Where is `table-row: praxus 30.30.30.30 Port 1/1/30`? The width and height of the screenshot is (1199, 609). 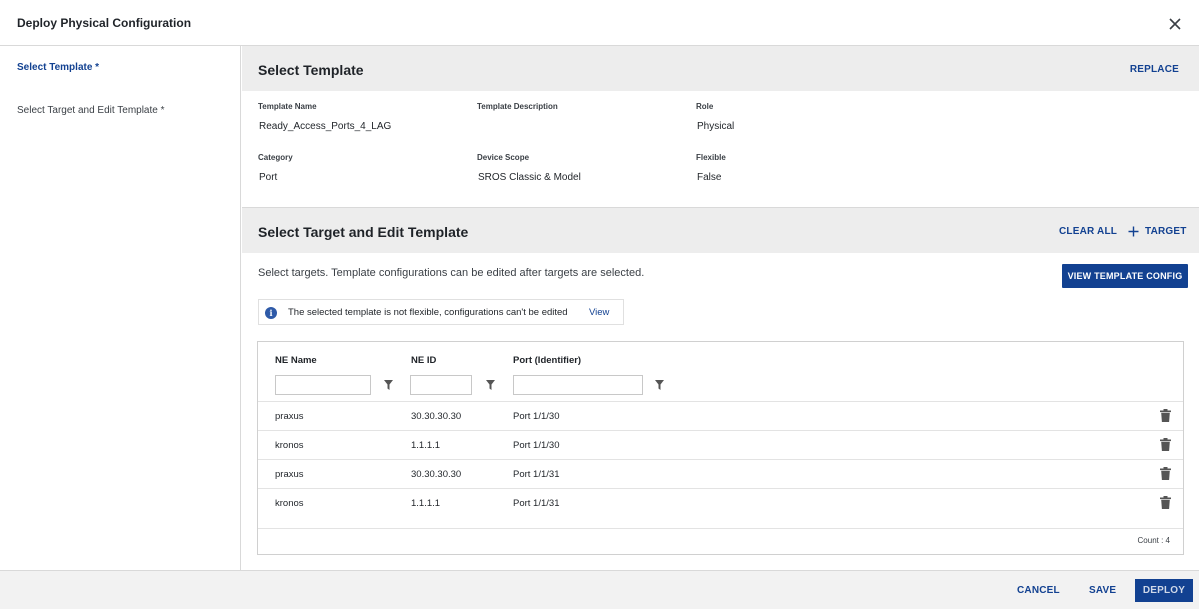
table-row: praxus 30.30.30.30 Port 1/1/30 is located at coordinates (720, 415).